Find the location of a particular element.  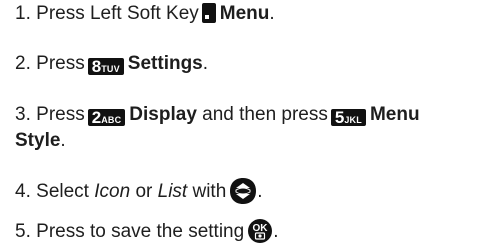

step-1: 1. Press Left Soft Key Menu. is located at coordinates (145, 14).